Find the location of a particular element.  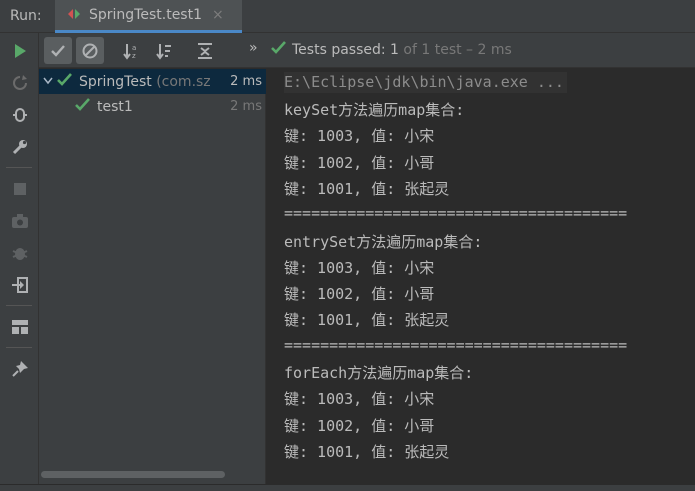

debug-icon is located at coordinates (20, 115).